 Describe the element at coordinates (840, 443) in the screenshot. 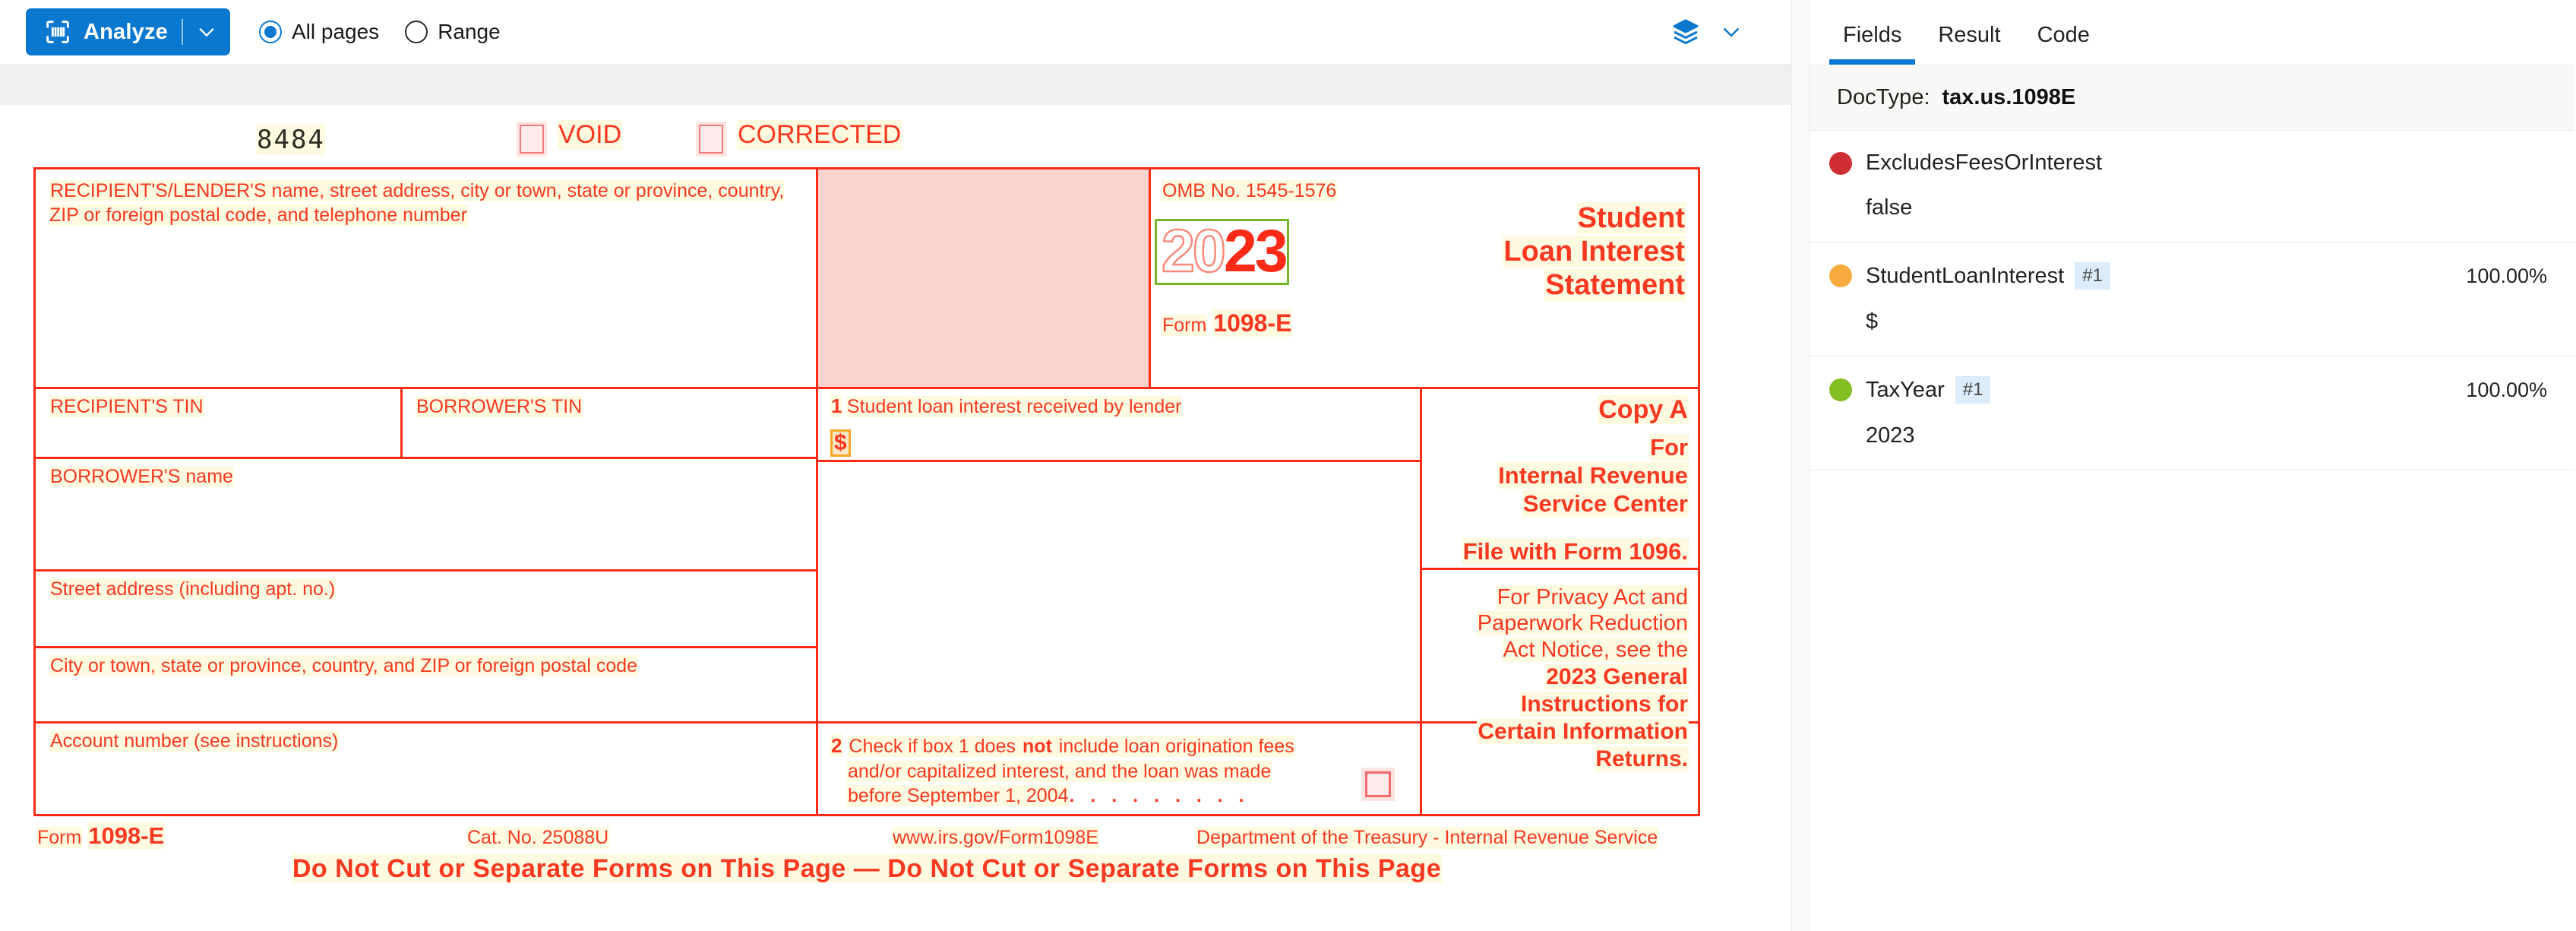

I see `box1-currency-symbol: $` at that location.